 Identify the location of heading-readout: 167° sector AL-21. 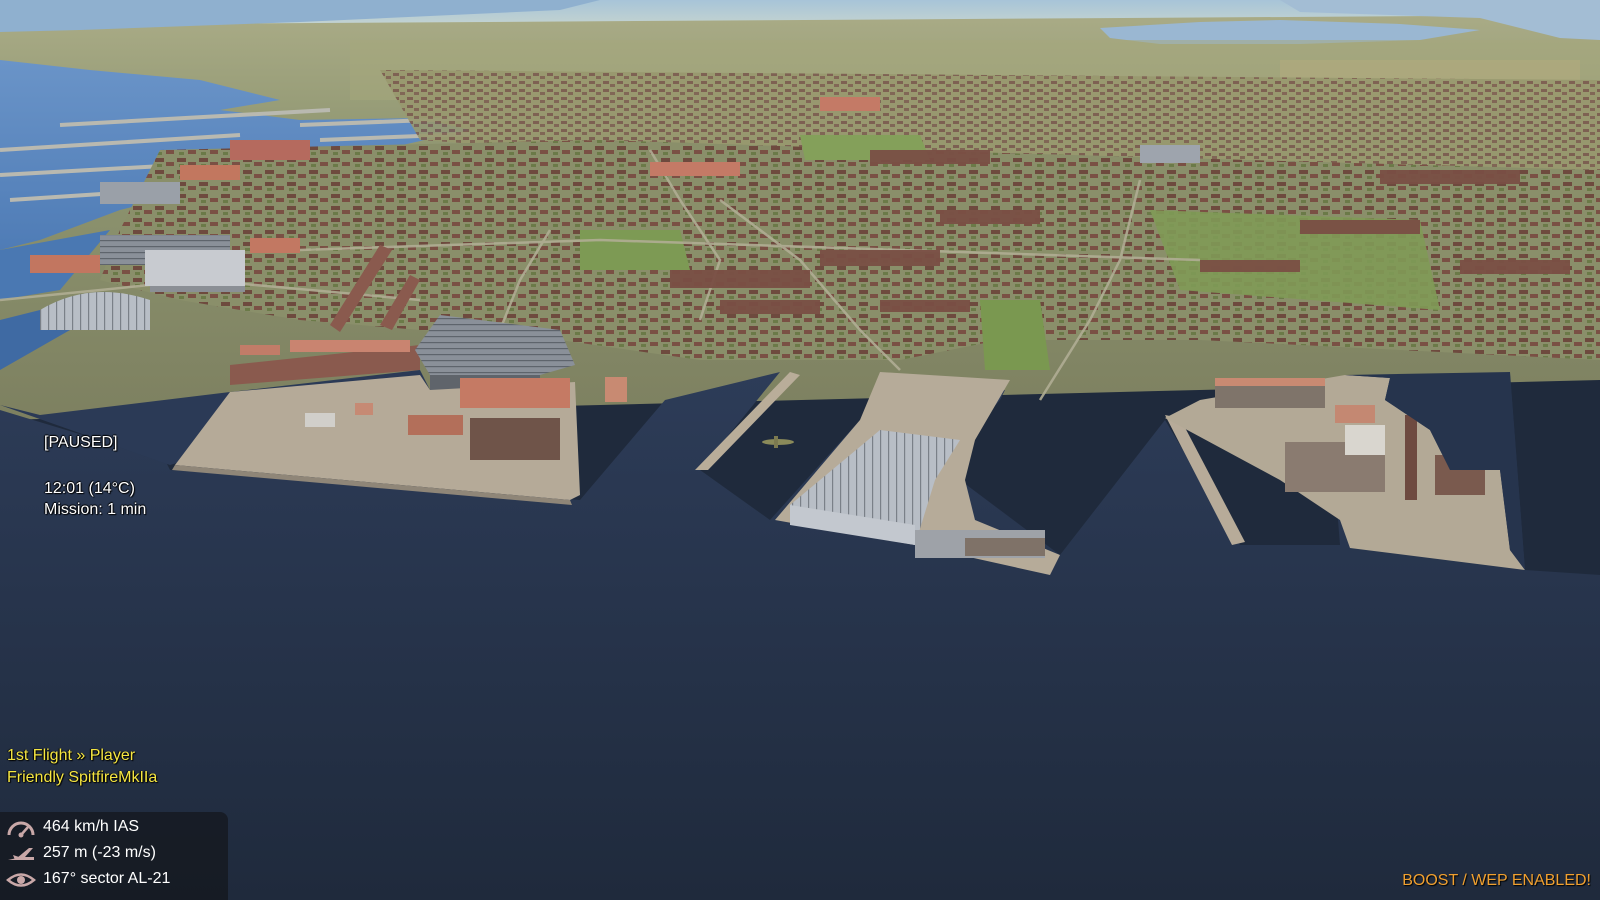
(107, 878).